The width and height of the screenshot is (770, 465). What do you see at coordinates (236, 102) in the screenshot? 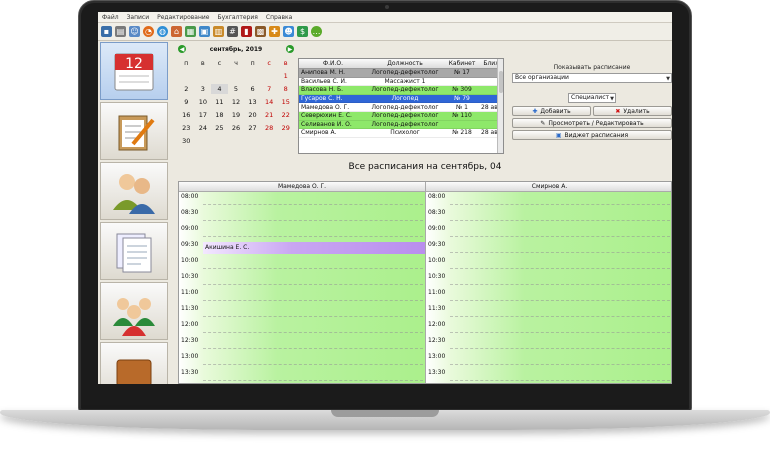
I see `calendar-day: 12` at bounding box center [236, 102].